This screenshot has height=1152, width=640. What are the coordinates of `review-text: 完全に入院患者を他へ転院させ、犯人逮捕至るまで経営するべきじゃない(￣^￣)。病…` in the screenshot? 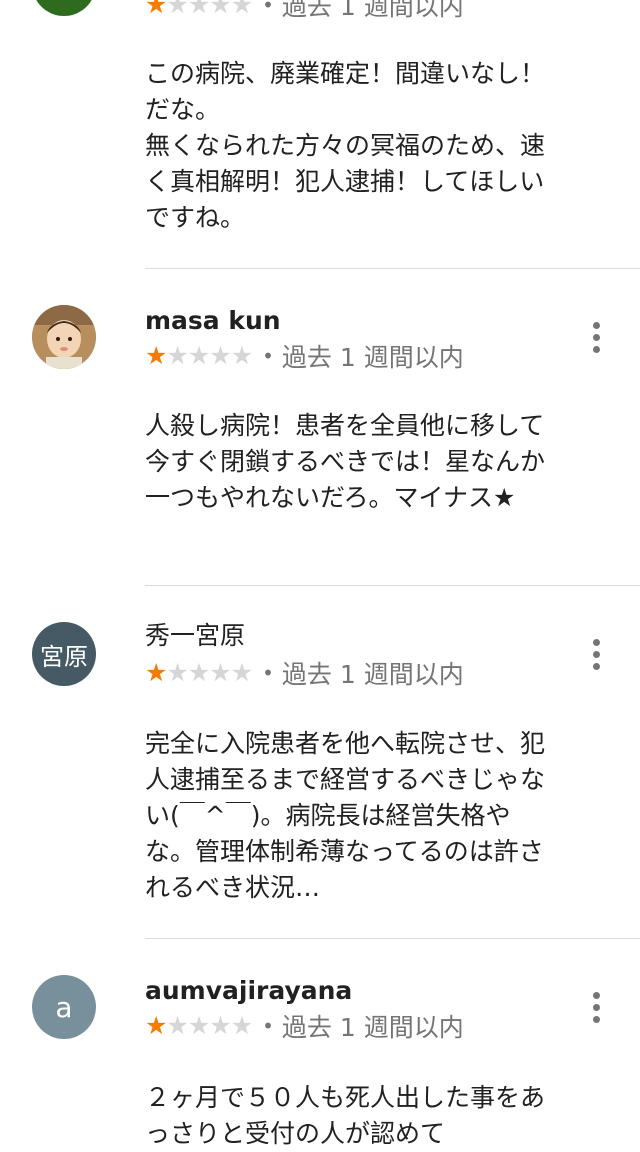 It's located at (345, 816).